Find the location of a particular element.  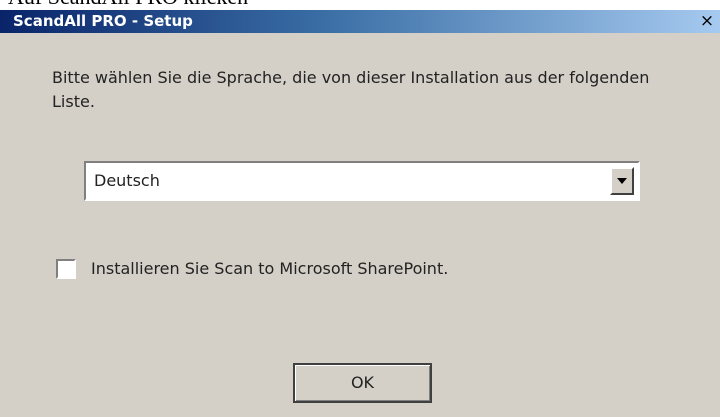

dropdown-button is located at coordinates (622, 181).